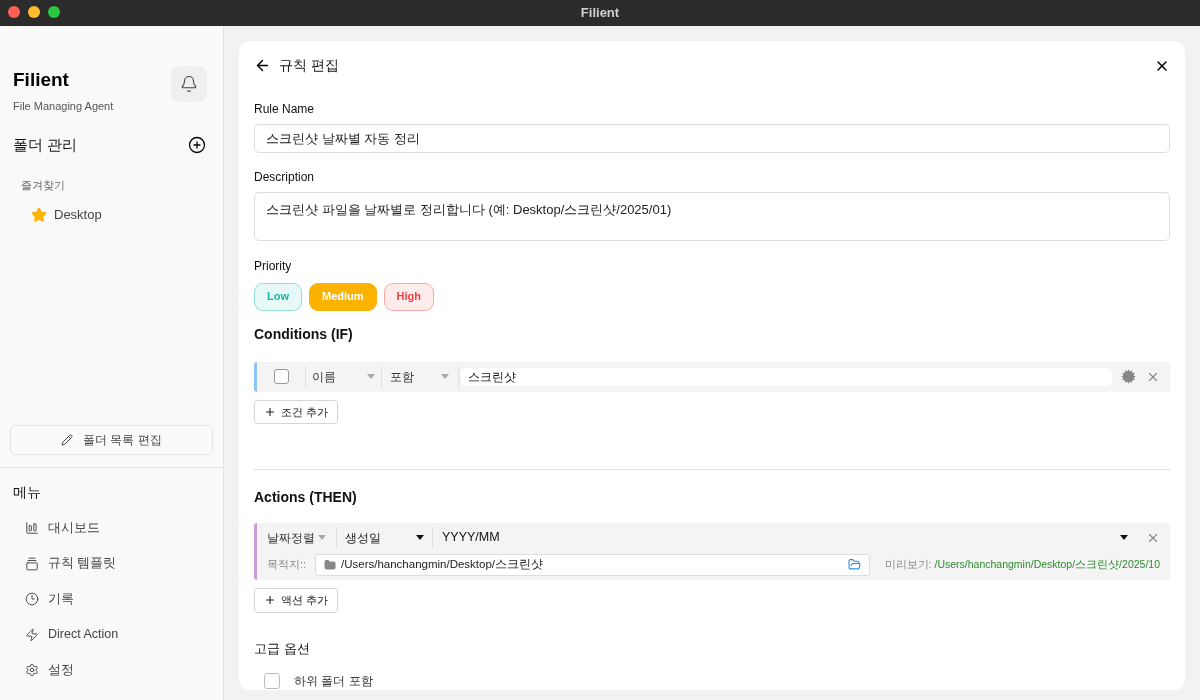 This screenshot has height=700, width=1200. I want to click on format-dropdown: YYYY/MM, so click(789, 537).